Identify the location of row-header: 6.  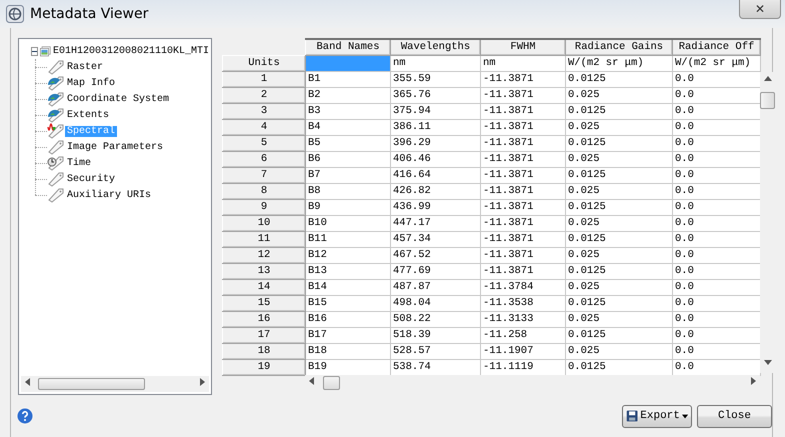
(264, 159).